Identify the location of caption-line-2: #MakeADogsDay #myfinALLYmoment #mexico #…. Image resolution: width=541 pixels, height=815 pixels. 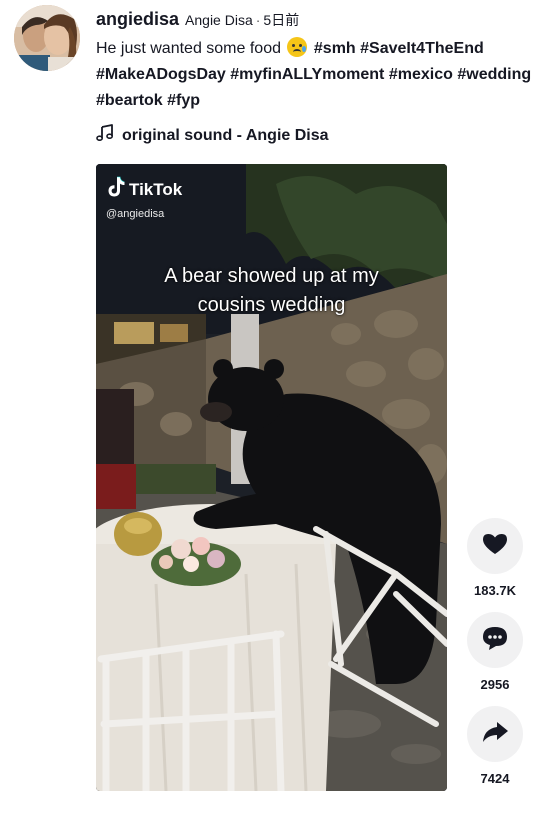
(318, 75).